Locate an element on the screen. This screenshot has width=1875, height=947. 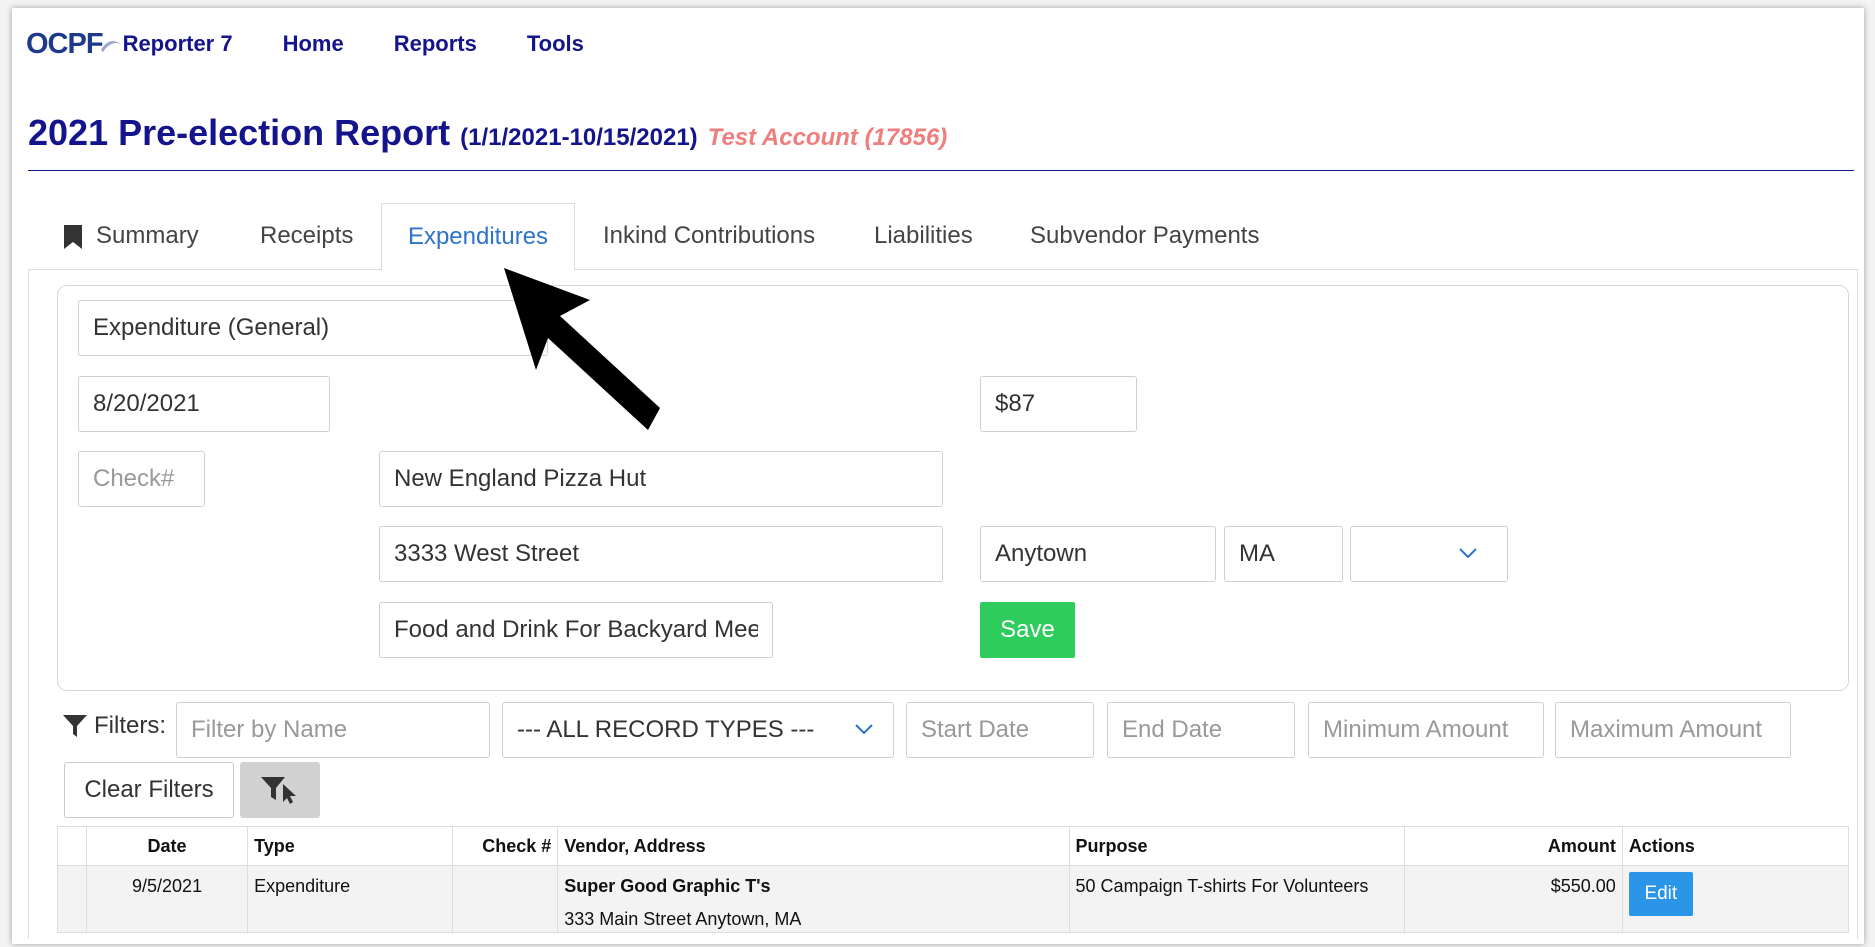
zip-select is located at coordinates (1429, 554).